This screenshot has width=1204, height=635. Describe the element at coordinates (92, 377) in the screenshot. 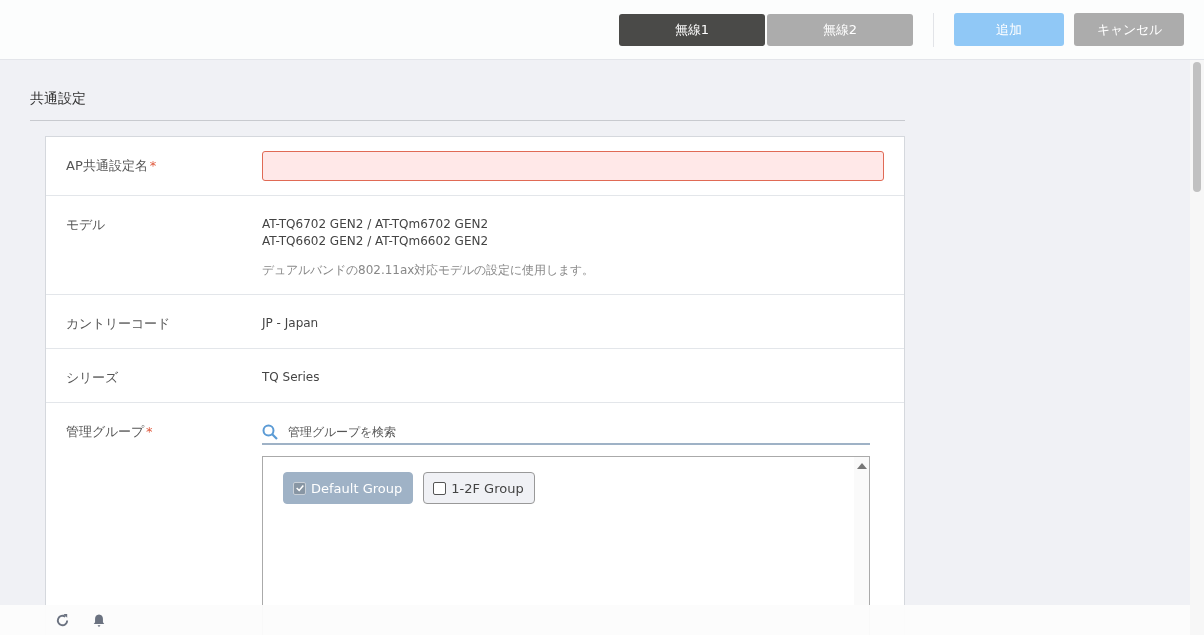

I see `field-label: シリーズ` at that location.